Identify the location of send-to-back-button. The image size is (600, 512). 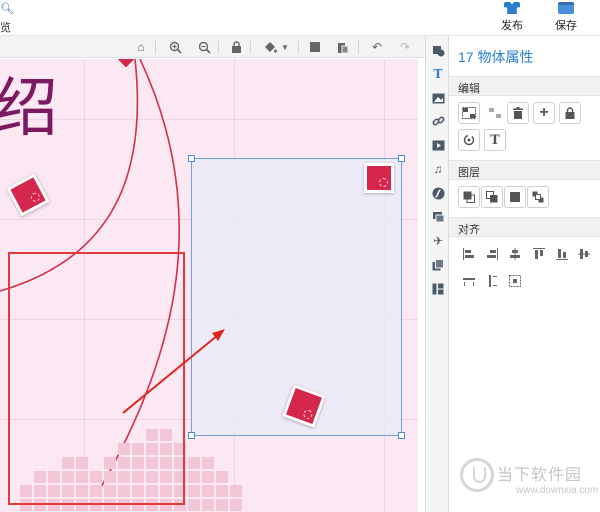
(538, 197).